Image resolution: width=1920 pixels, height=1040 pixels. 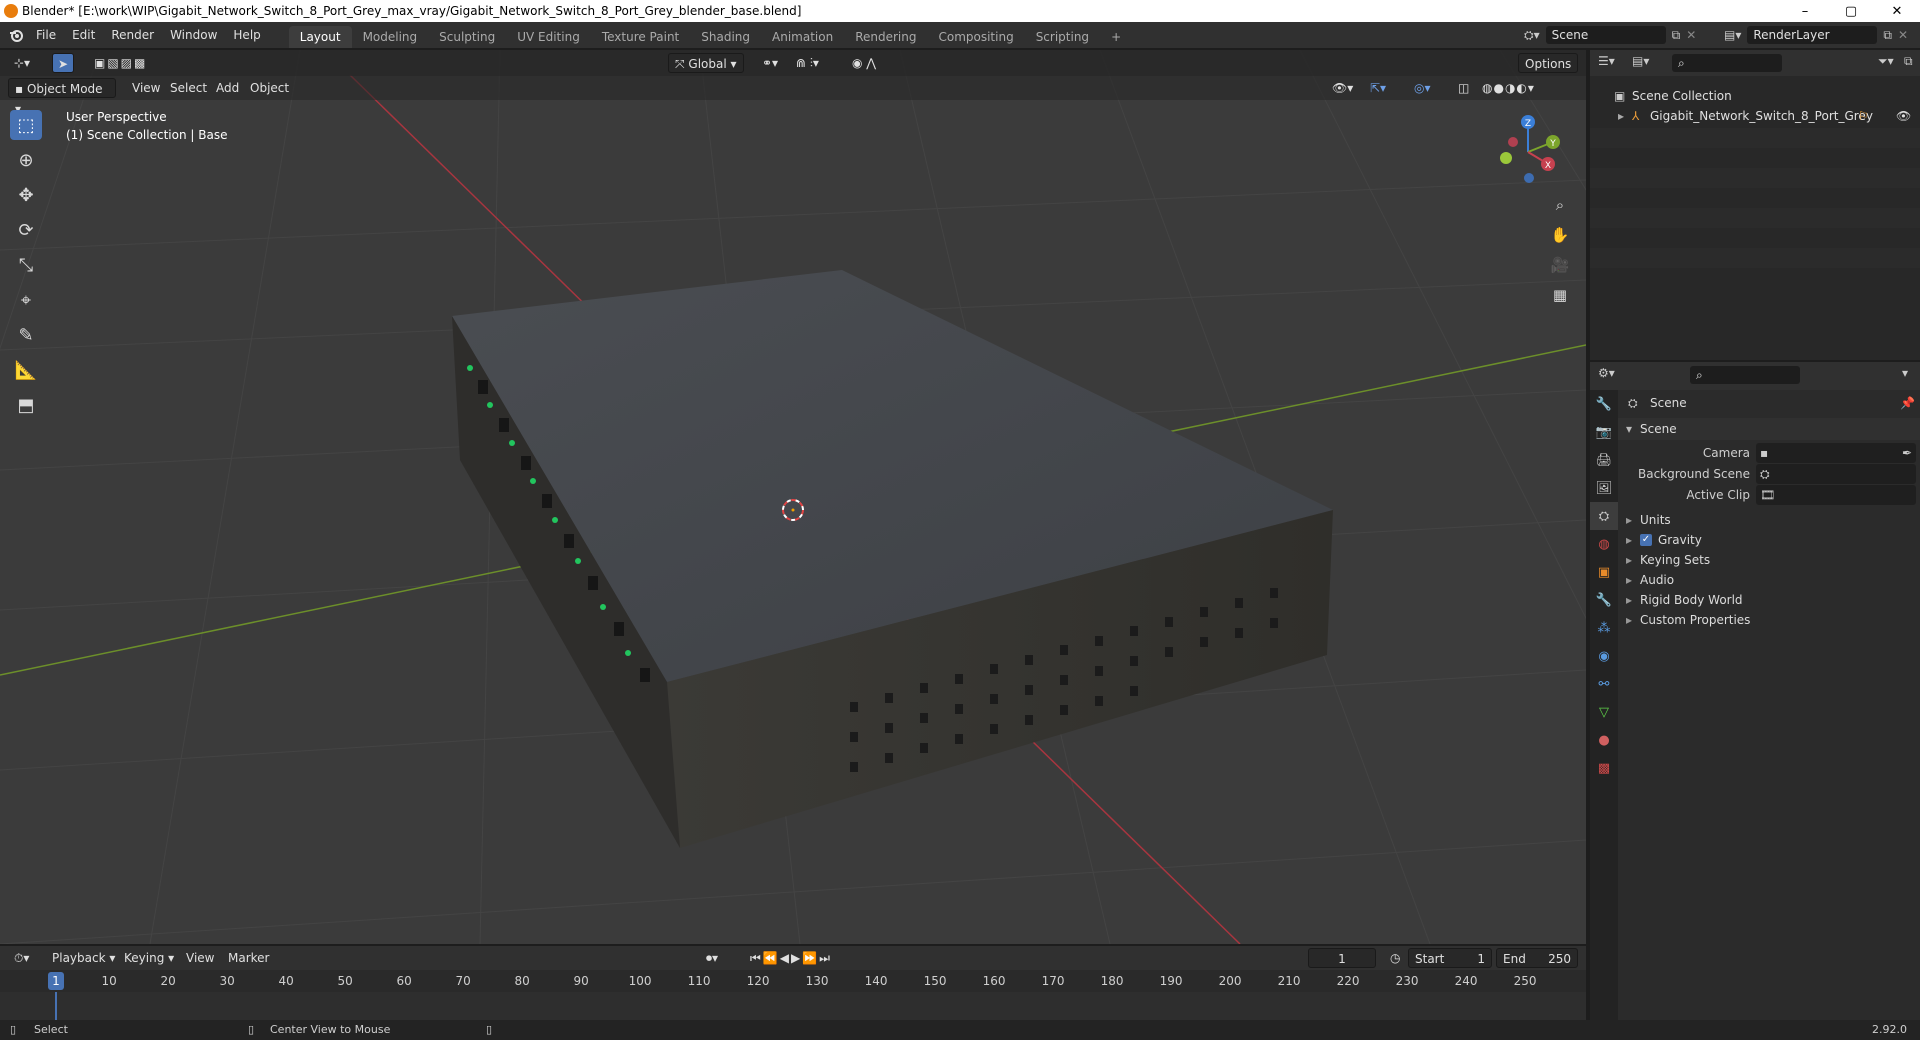 What do you see at coordinates (390, 37) in the screenshot?
I see `tab-modeling: Modeling` at bounding box center [390, 37].